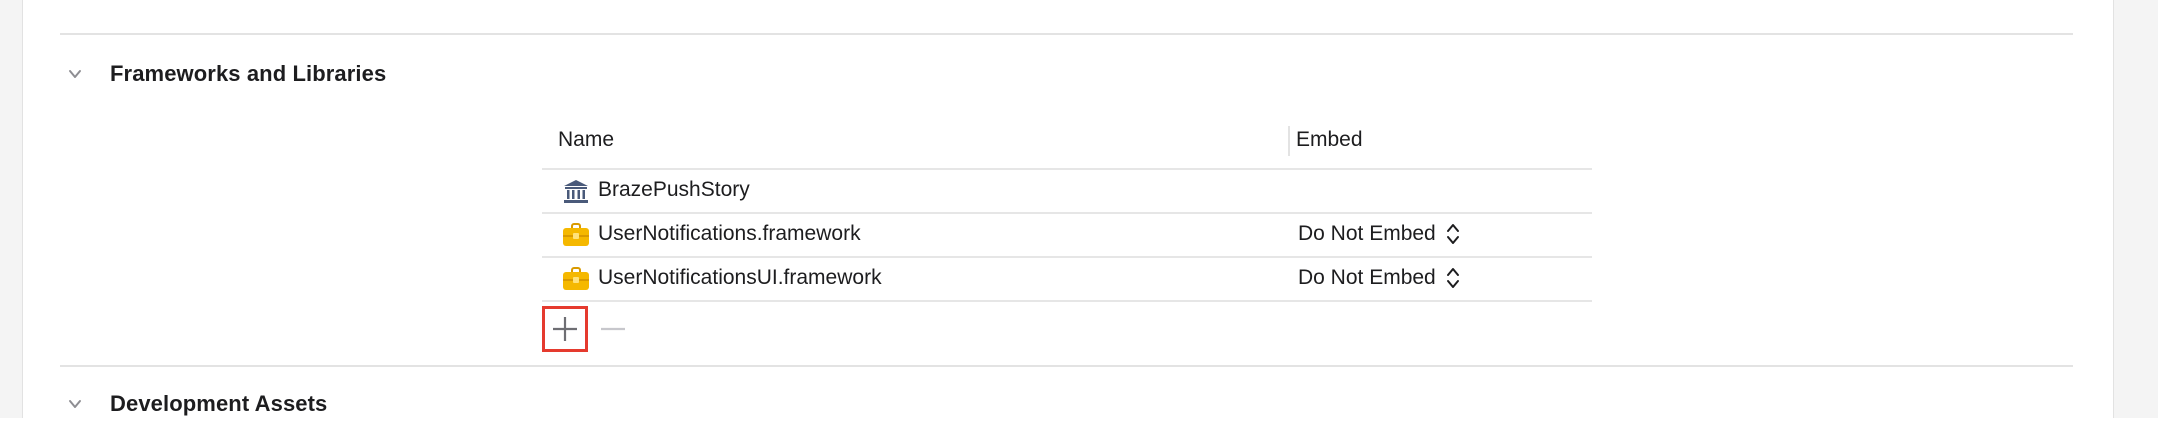 Image resolution: width=2158 pixels, height=424 pixels. What do you see at coordinates (1289, 141) in the screenshot?
I see `column-divider` at bounding box center [1289, 141].